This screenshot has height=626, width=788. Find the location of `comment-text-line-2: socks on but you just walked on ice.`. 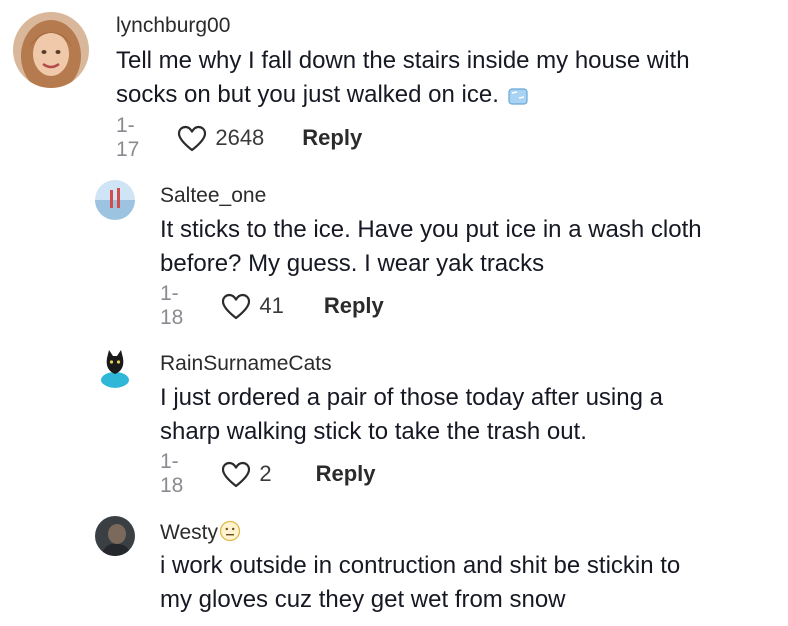

comment-text-line-2: socks on but you just walked on ice. is located at coordinates (403, 97).